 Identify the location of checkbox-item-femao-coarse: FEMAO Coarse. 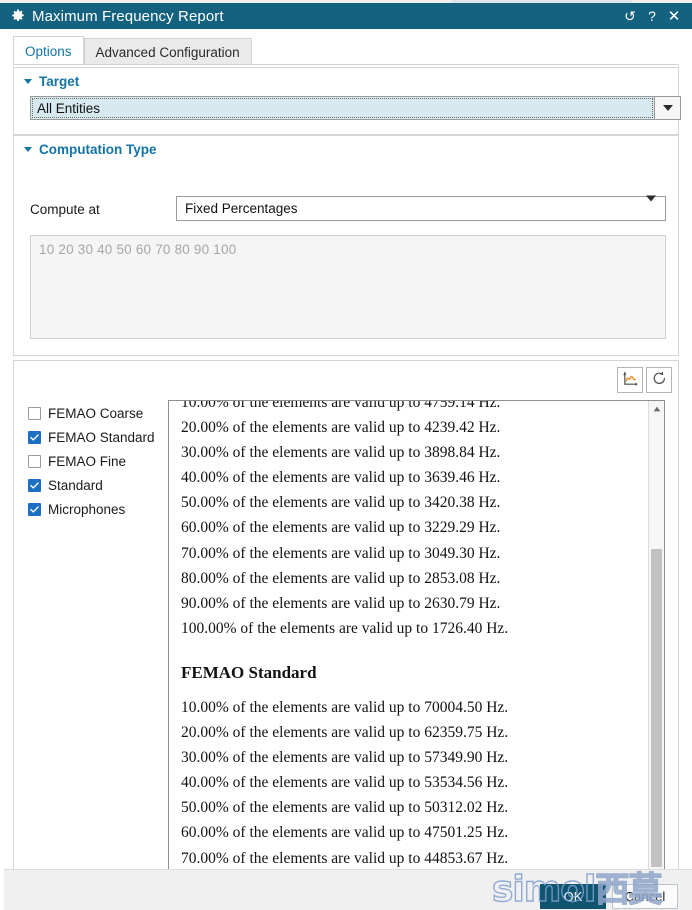
(98, 413).